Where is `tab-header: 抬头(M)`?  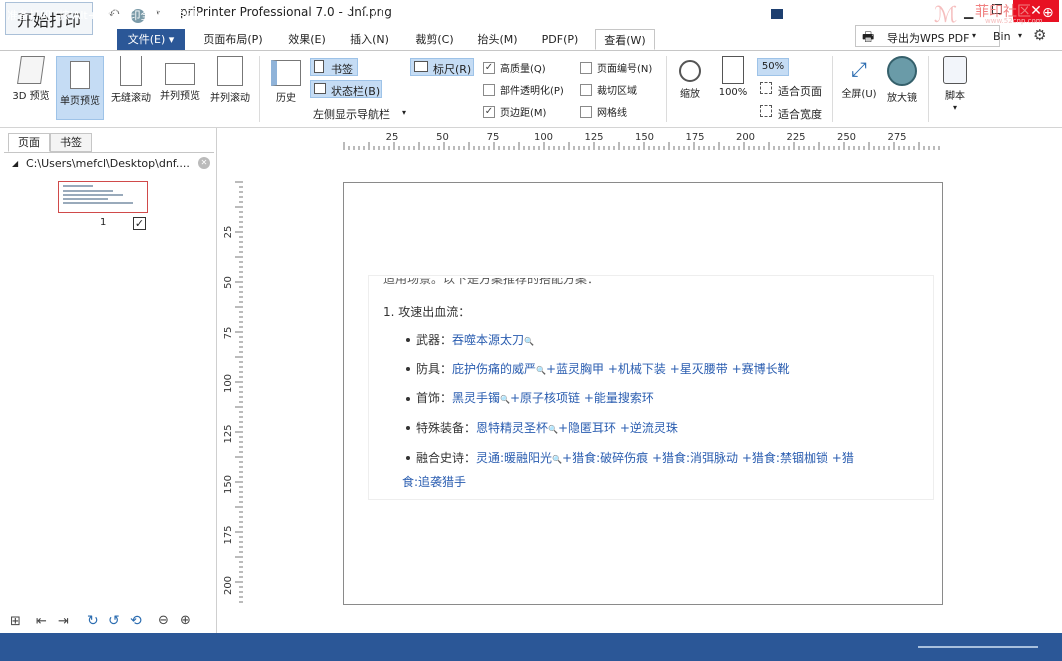 tab-header: 抬头(M) is located at coordinates (497, 39).